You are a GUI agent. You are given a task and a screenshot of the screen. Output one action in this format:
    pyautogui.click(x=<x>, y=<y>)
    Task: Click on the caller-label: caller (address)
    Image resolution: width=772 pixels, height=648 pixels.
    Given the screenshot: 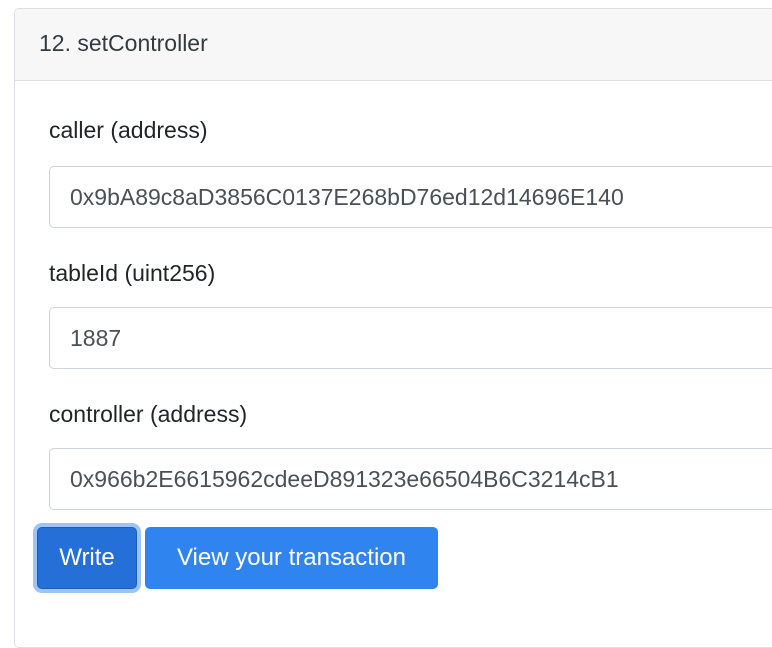 What is the action you would take?
    pyautogui.click(x=128, y=130)
    